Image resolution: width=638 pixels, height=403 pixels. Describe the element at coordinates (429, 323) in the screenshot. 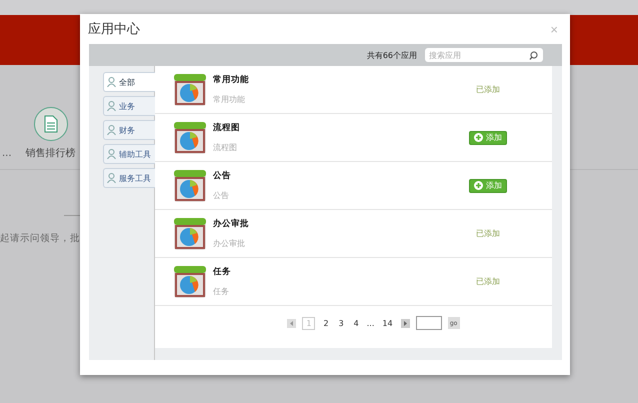

I see `page-input` at that location.